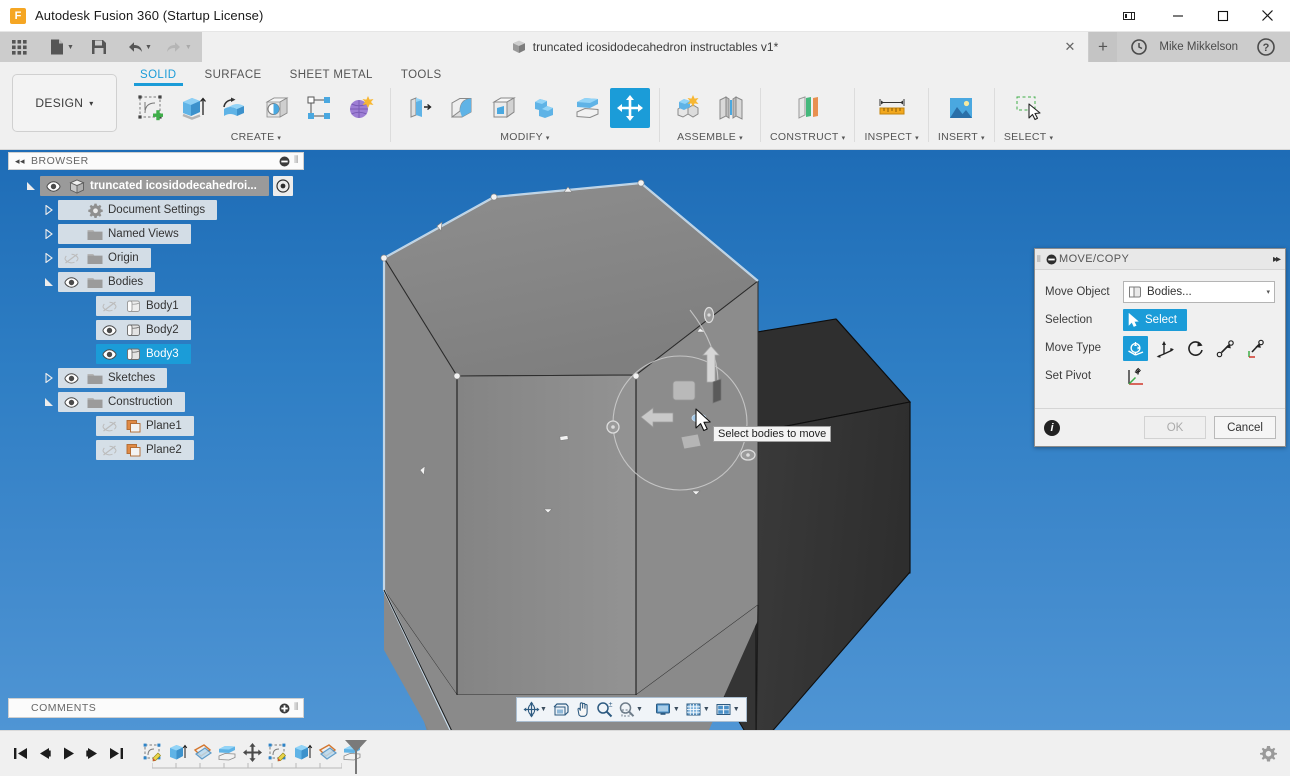 The width and height of the screenshot is (1290, 776). What do you see at coordinates (1255, 348) in the screenshot?
I see `move-type-point-to-position-icon` at bounding box center [1255, 348].